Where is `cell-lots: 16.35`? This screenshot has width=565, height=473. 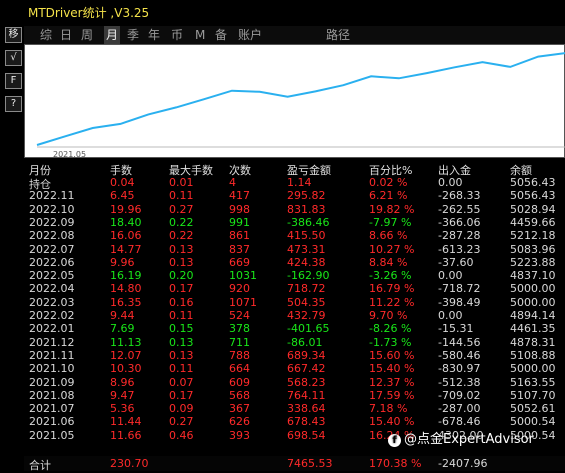
cell-lots: 16.35 is located at coordinates (126, 302).